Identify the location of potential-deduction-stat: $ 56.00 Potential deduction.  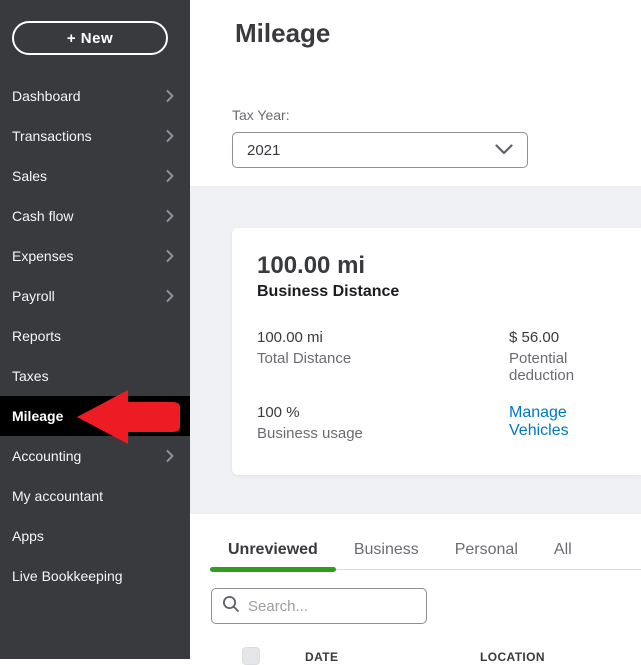
(542, 356).